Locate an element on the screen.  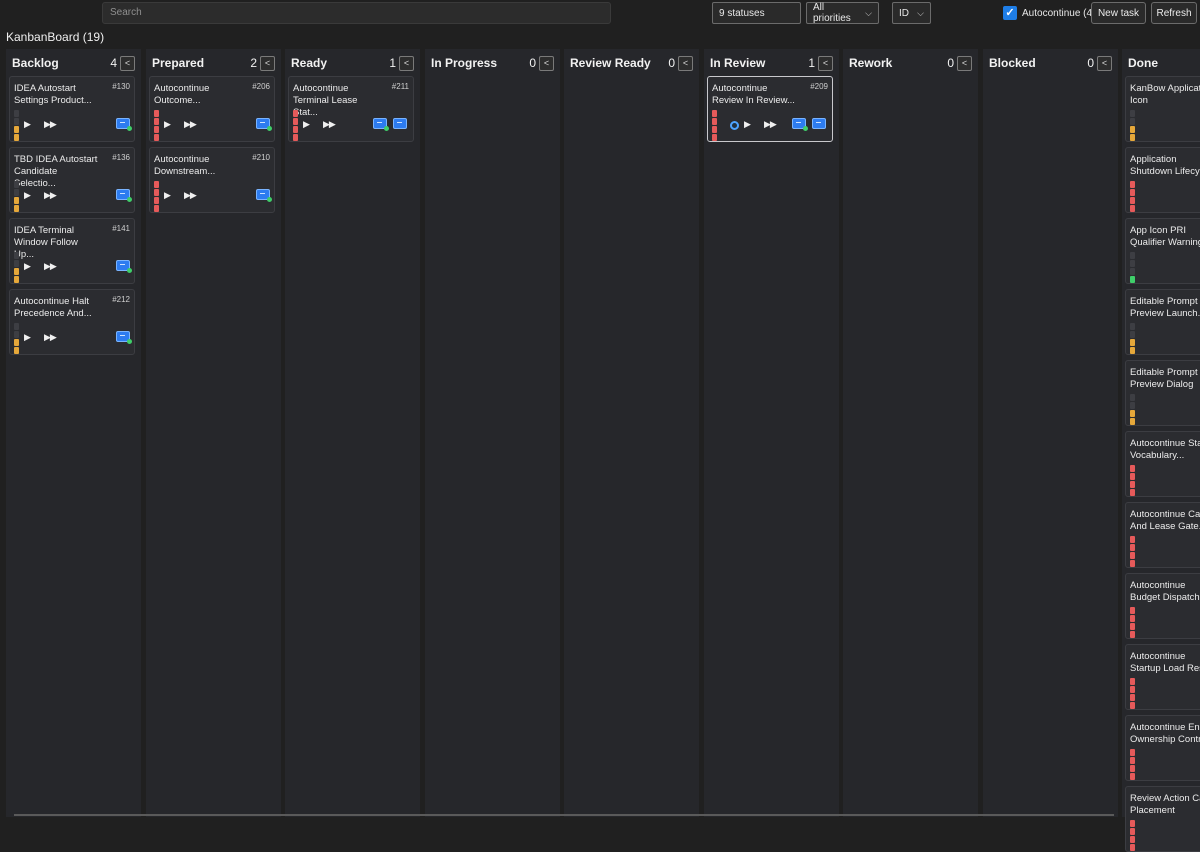
status-filter-dropdown: 9 statuses is located at coordinates (756, 13).